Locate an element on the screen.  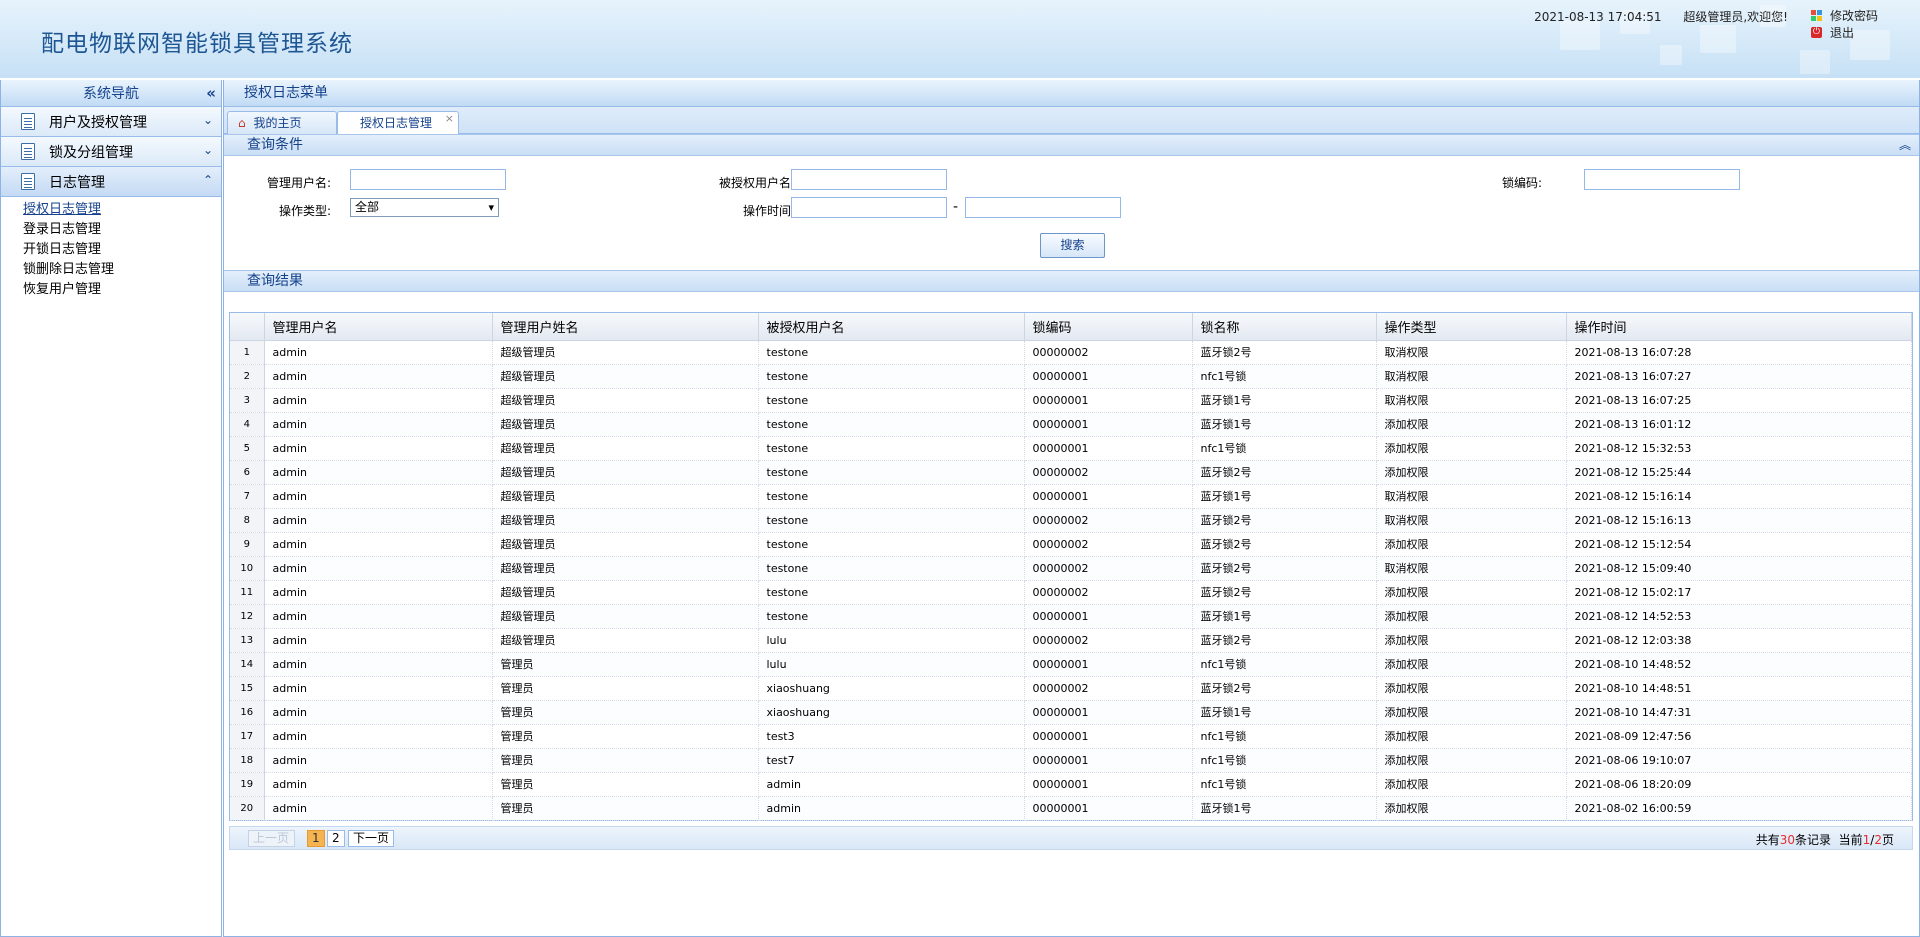
row-number-cell: 19 is located at coordinates (247, 784).